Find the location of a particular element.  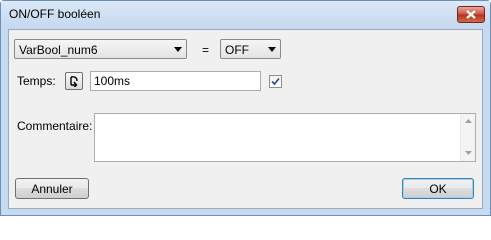

variable-value: VarBool_num6 is located at coordinates (58, 50).